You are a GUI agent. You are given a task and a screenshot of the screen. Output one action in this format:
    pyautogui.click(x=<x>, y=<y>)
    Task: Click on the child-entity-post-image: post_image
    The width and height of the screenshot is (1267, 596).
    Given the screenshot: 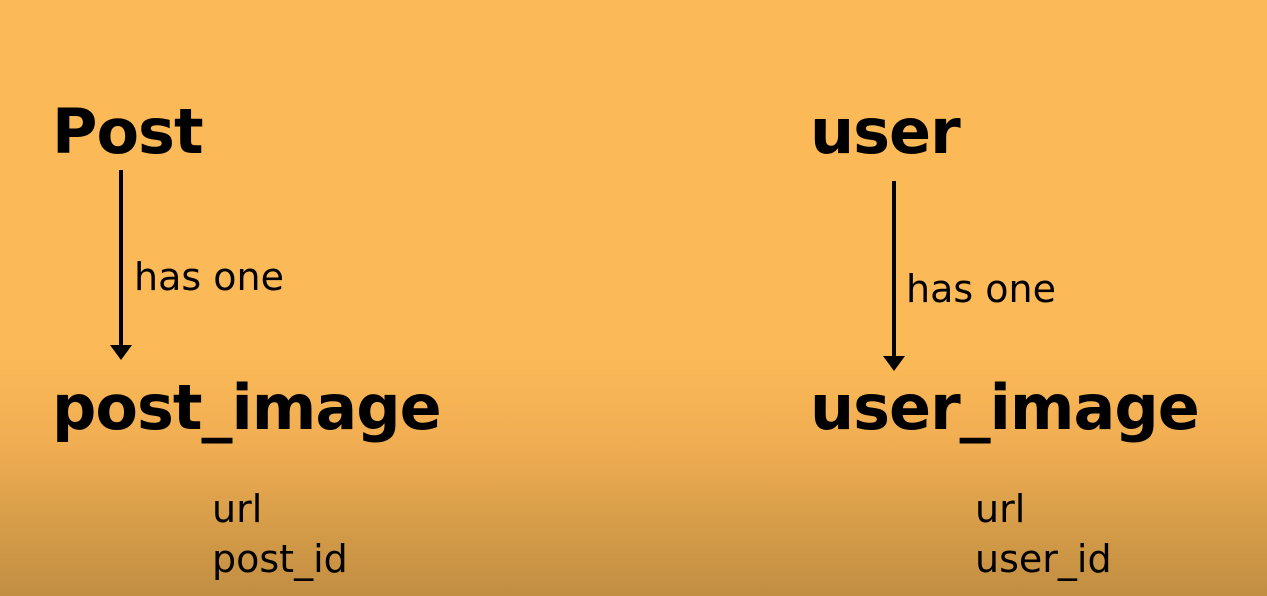 What is the action you would take?
    pyautogui.click(x=247, y=407)
    